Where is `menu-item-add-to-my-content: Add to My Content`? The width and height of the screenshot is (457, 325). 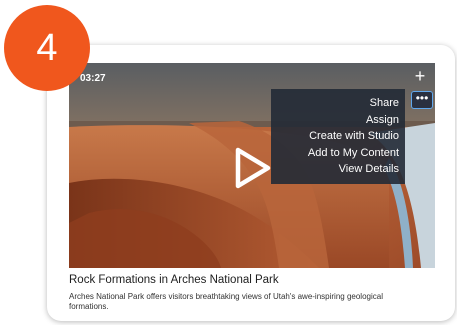 menu-item-add-to-my-content: Add to My Content is located at coordinates (338, 153).